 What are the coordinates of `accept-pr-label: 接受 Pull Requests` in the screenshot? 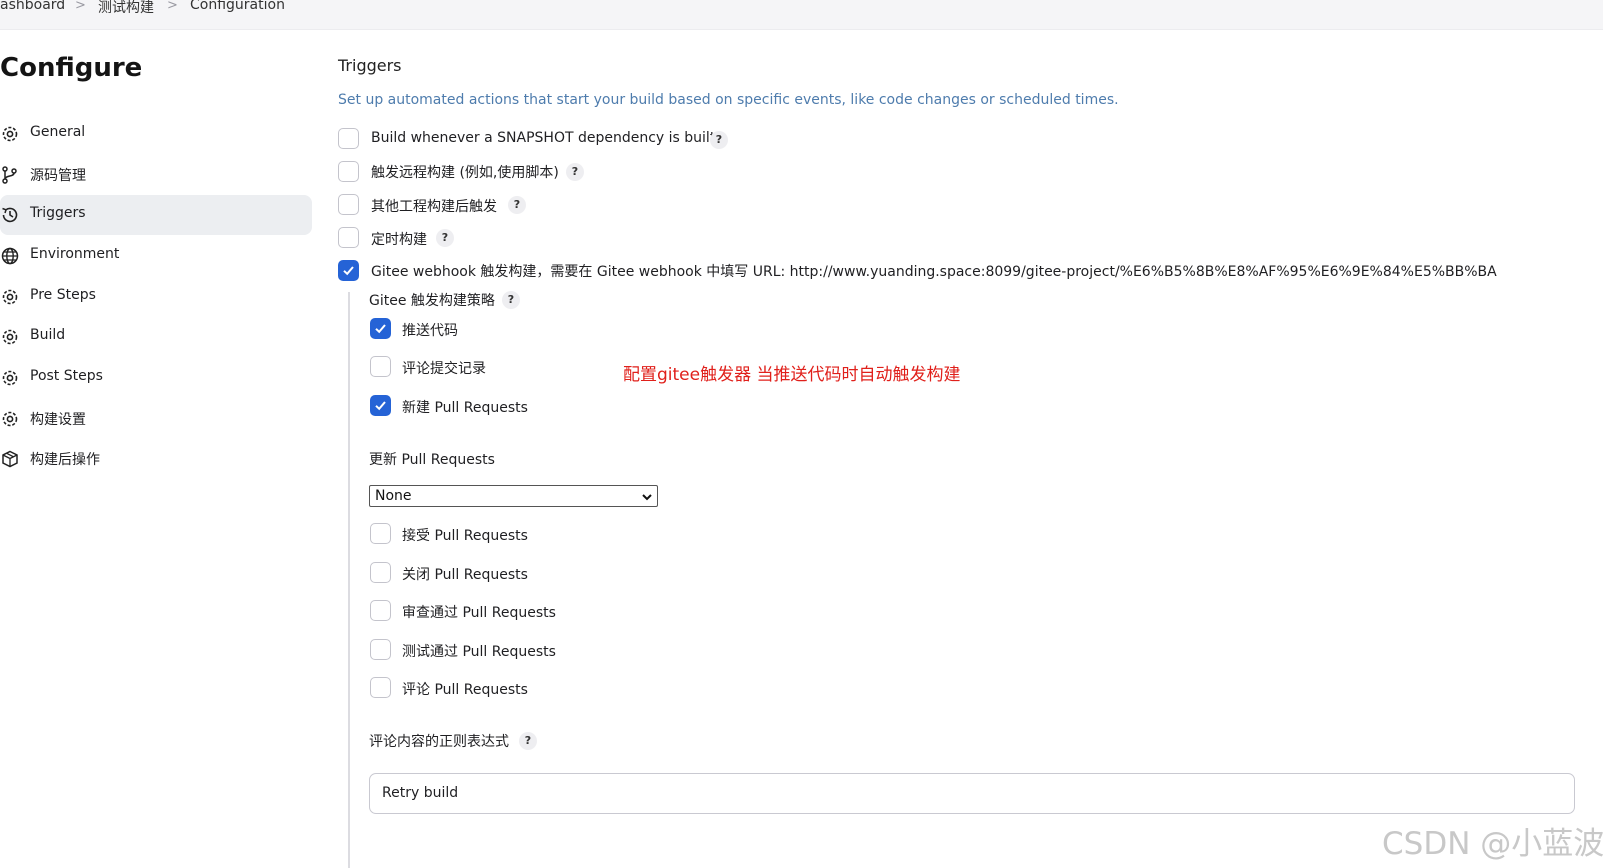 It's located at (465, 536).